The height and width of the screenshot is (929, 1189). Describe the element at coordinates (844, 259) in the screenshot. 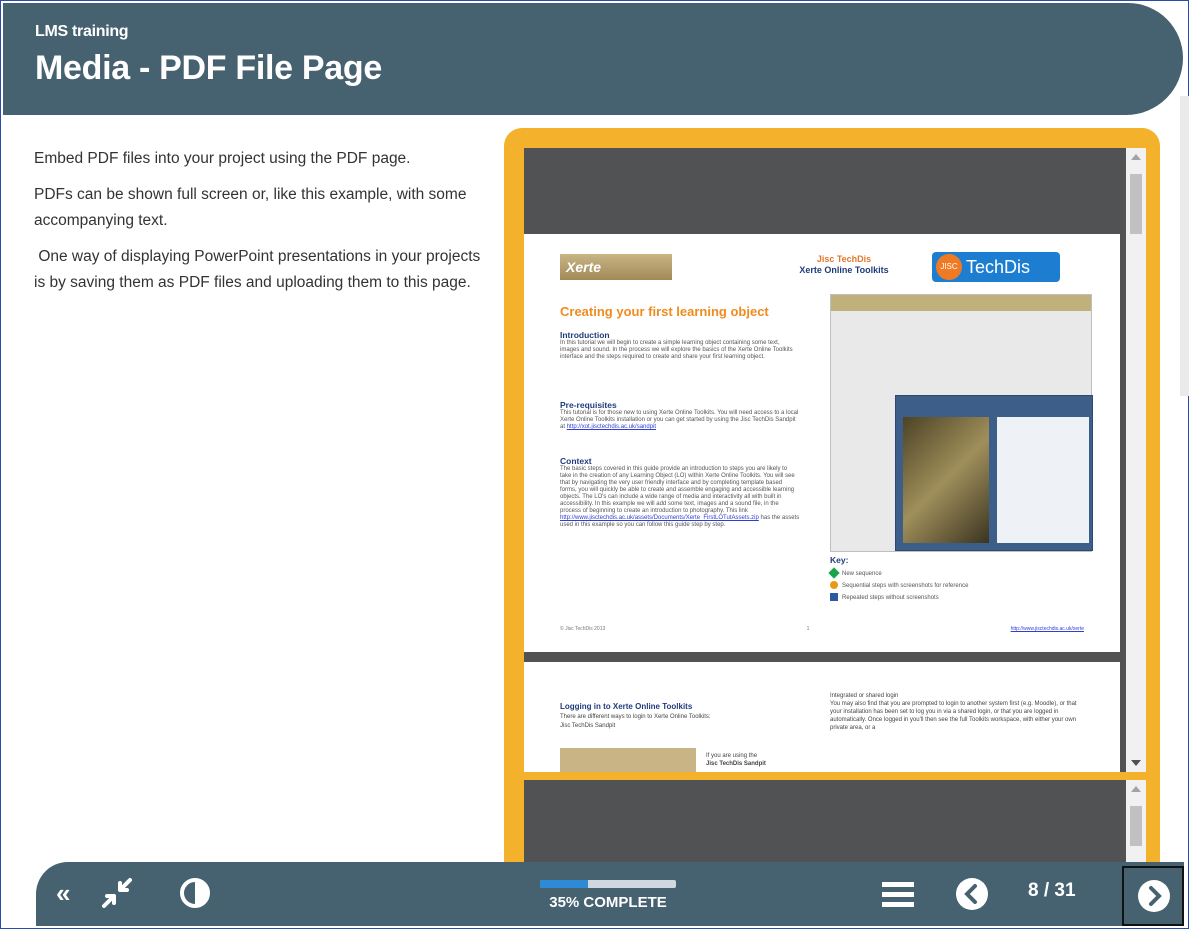

I see `brand-line: Jisc TechDis` at that location.